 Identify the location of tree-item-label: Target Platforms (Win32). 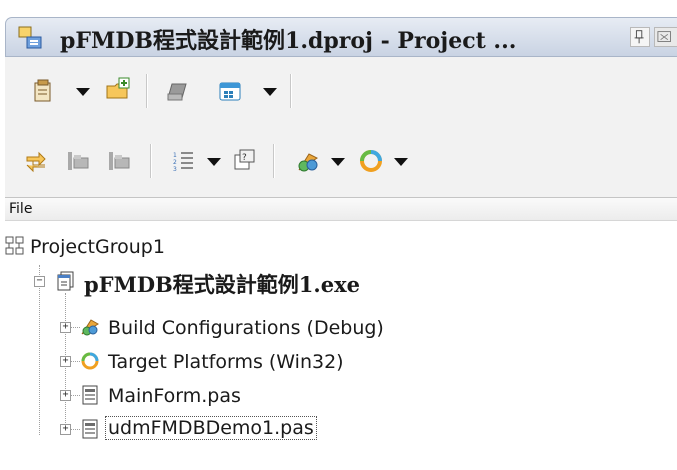
(226, 362).